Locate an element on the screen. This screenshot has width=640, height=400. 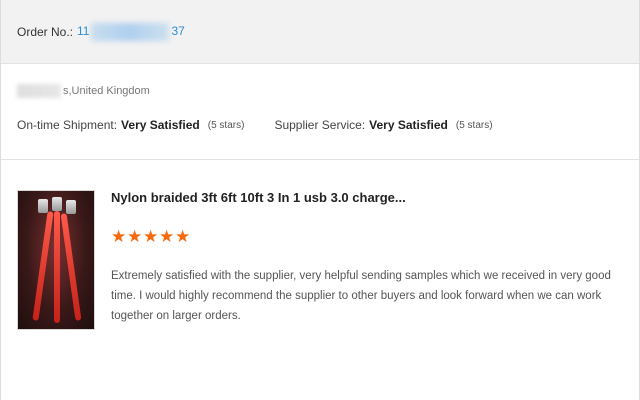
service-rating-value: Very Satisfied is located at coordinates (408, 125).